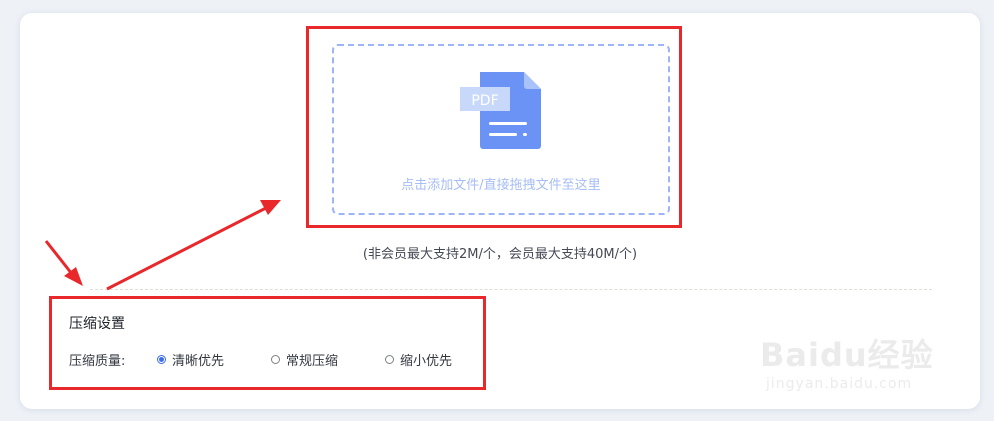 The image size is (994, 421). What do you see at coordinates (511, 289) in the screenshot?
I see `section-divider` at bounding box center [511, 289].